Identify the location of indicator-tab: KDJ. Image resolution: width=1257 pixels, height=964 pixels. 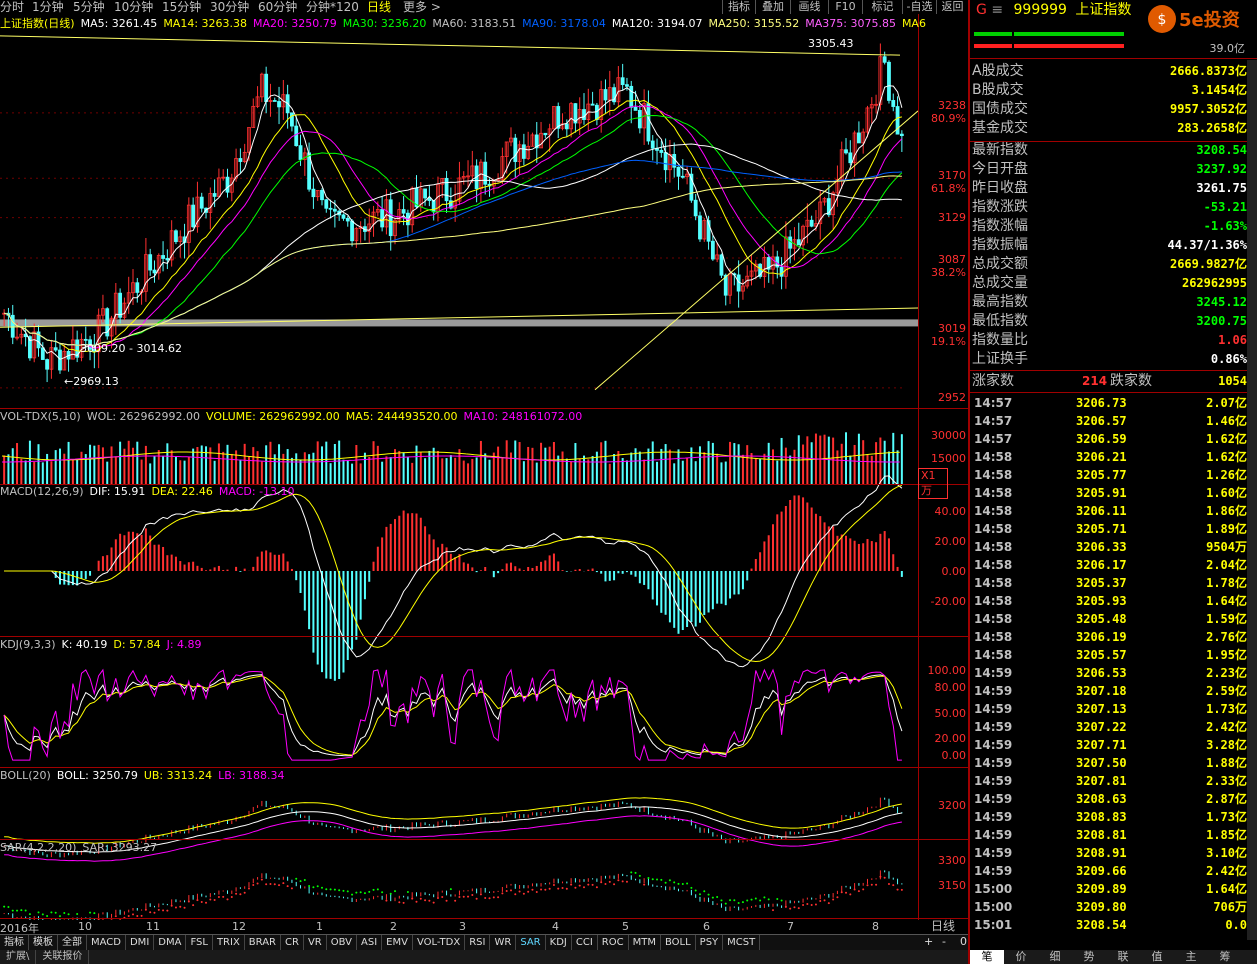
(559, 942).